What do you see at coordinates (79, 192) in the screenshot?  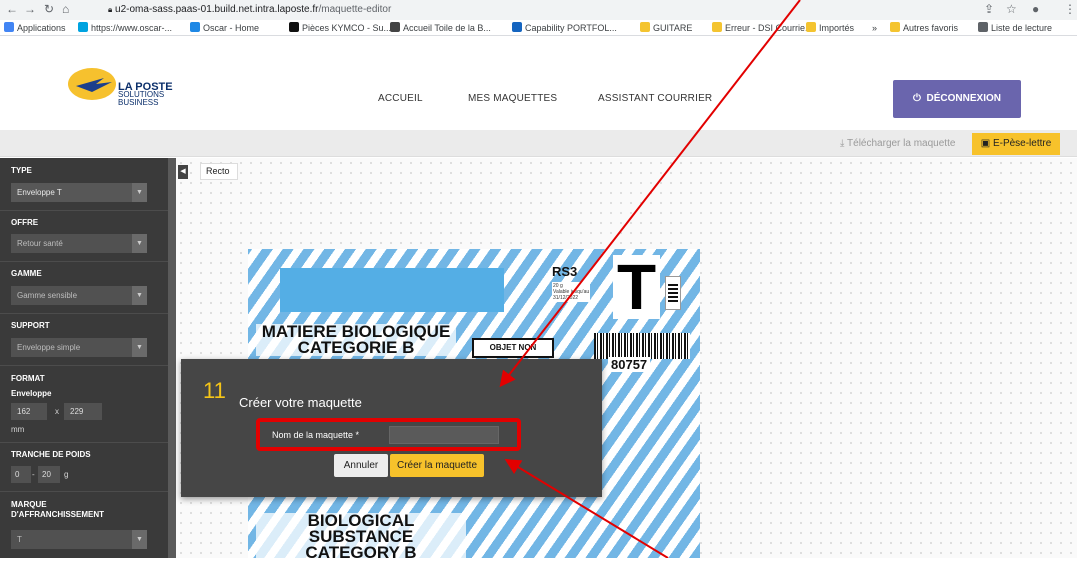 I see `type-select: Enveloppe T ▼` at bounding box center [79, 192].